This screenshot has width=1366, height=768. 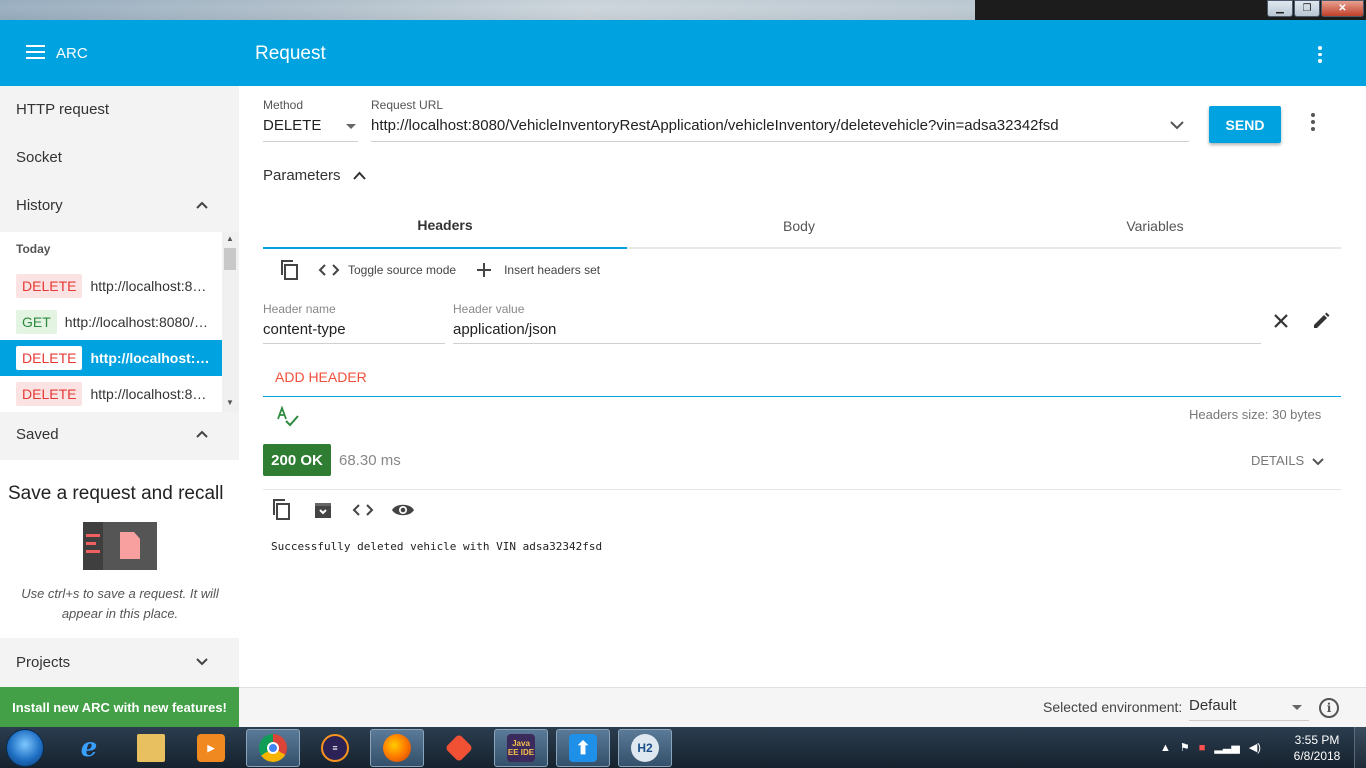 I want to click on page-title: Request, so click(x=290, y=53).